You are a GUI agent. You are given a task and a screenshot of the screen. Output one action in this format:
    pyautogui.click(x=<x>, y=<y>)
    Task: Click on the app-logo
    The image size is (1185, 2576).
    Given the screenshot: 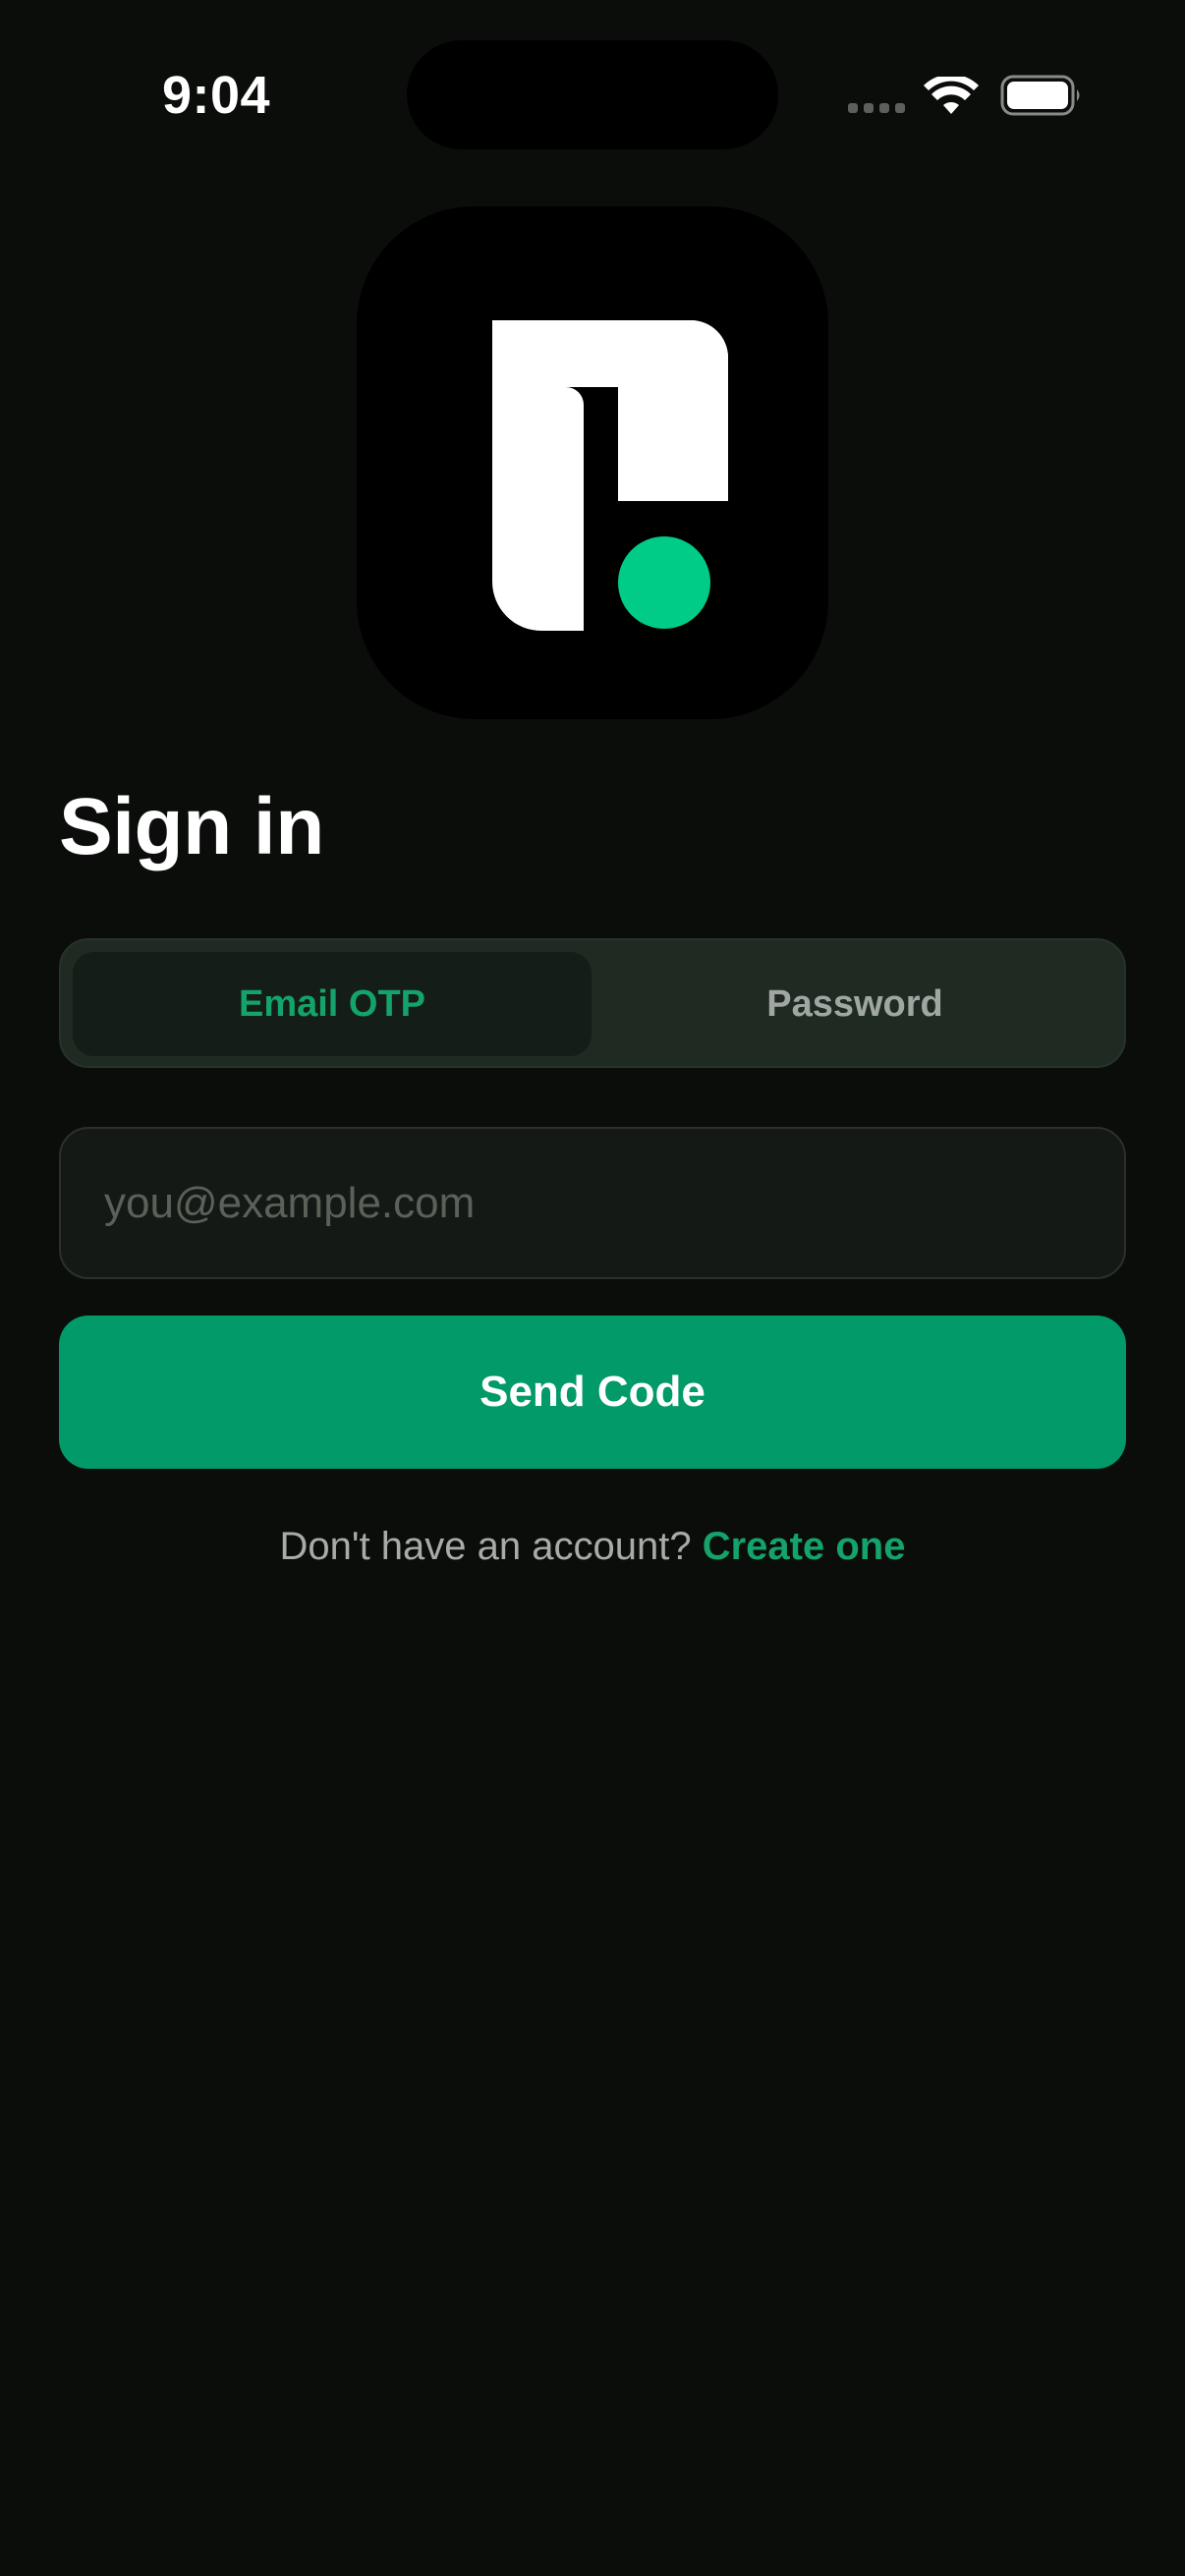 What is the action you would take?
    pyautogui.click(x=592, y=462)
    